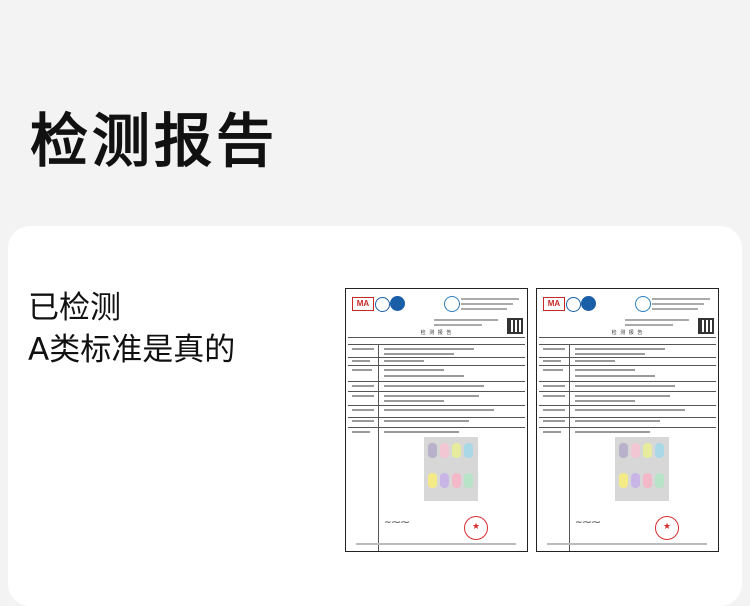  I want to click on claim-line-1: 已检测, so click(74, 308).